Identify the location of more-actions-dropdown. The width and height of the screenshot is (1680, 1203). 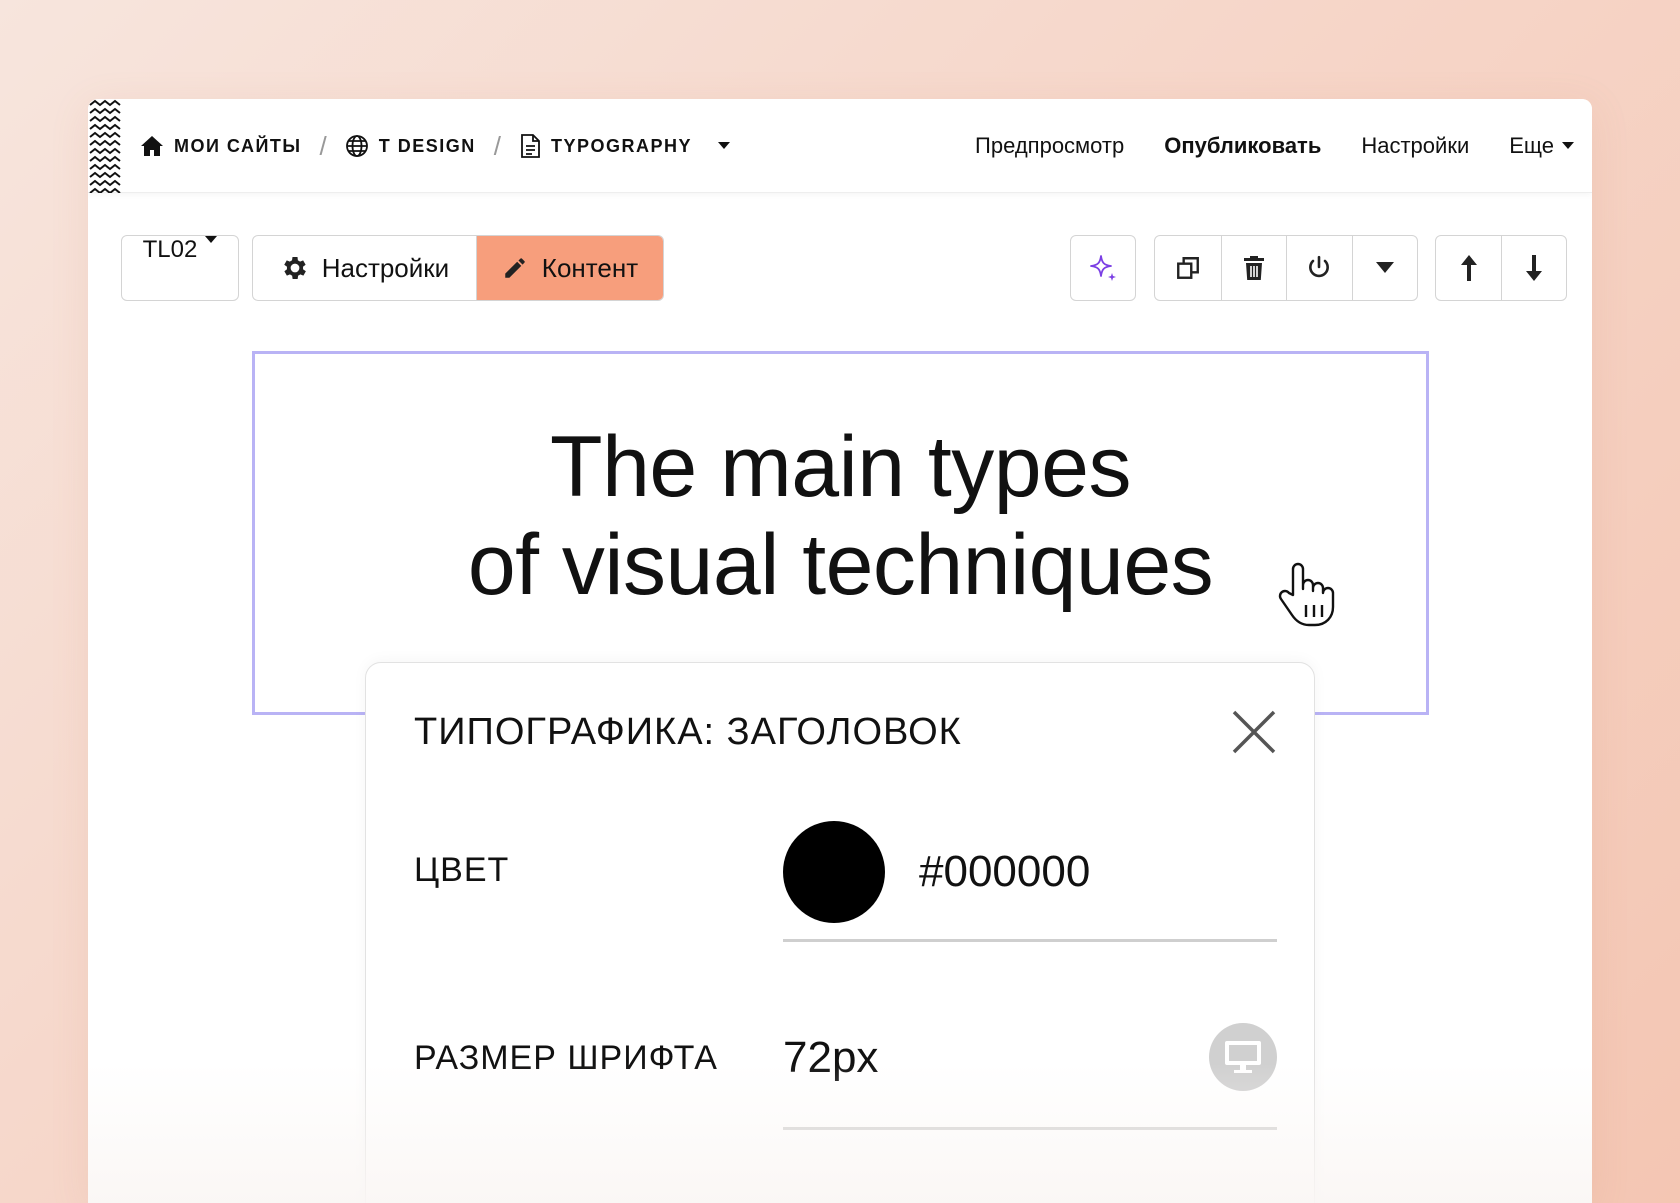
(1384, 268).